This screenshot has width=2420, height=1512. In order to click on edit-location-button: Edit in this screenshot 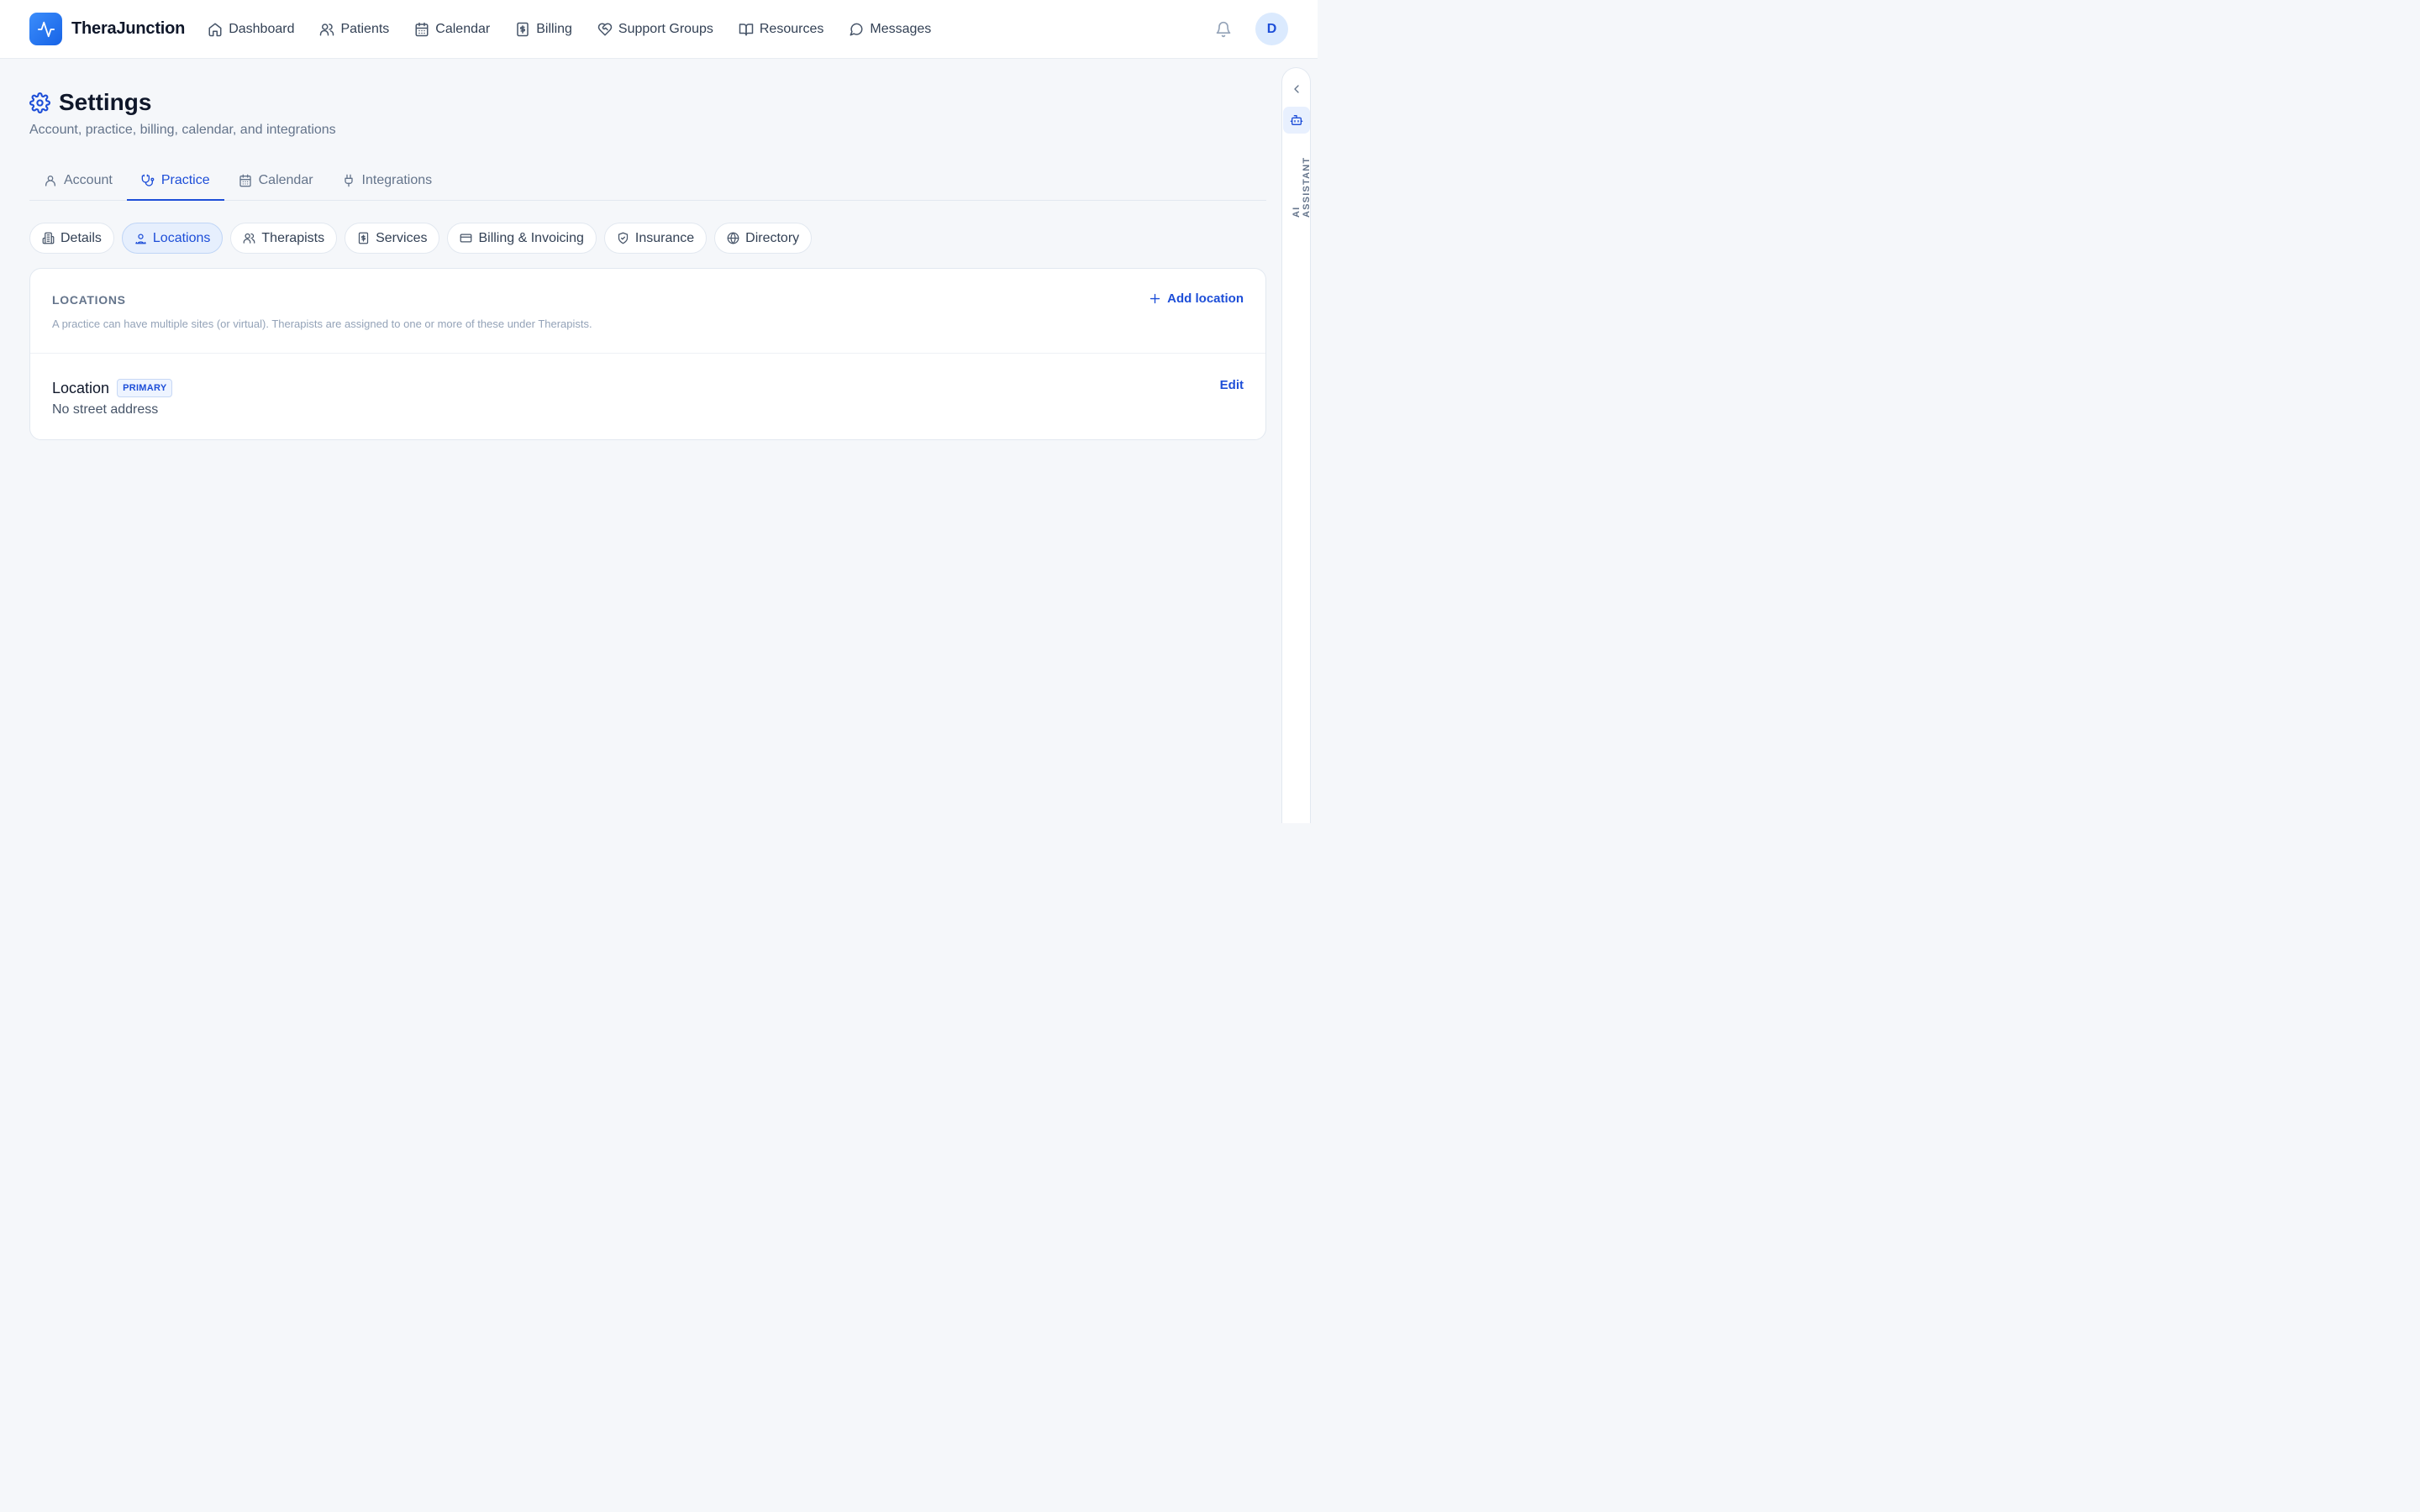, I will do `click(1232, 385)`.